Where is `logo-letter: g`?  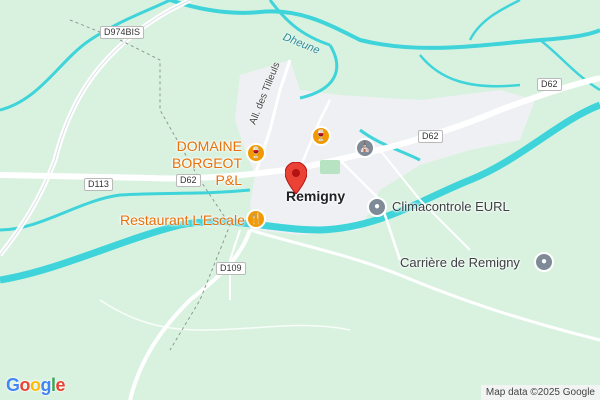
logo-letter: g is located at coordinates (46, 385).